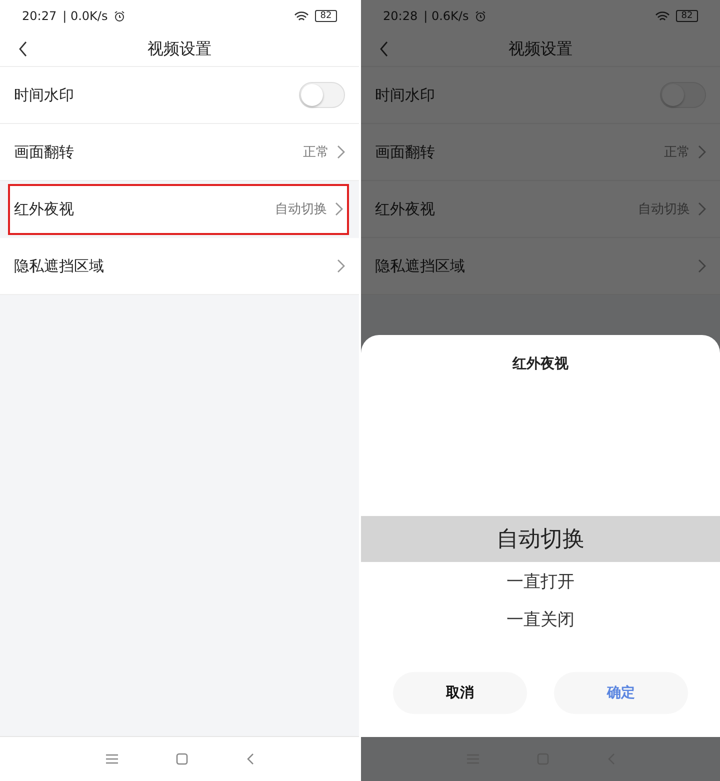  I want to click on picker-option: 自动切换, so click(540, 539).